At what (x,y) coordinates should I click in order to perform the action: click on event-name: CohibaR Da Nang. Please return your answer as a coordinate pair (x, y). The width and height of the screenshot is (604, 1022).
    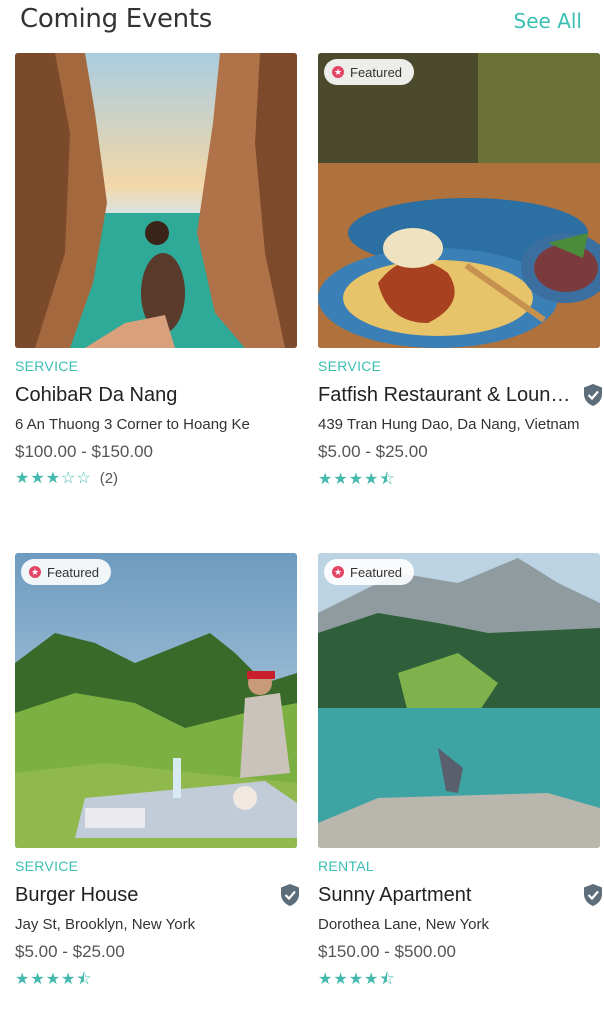
    Looking at the image, I should click on (144, 395).